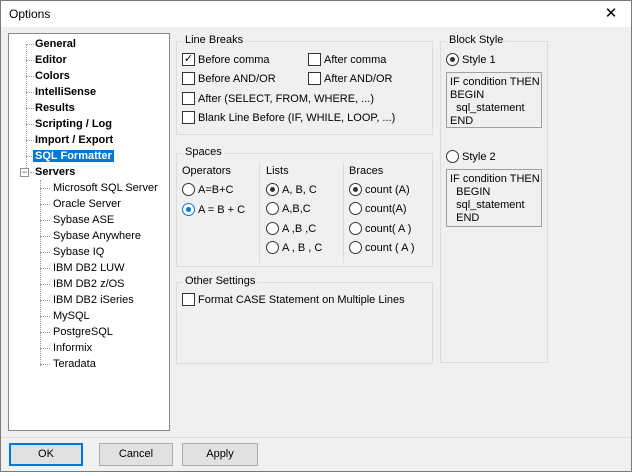  Describe the element at coordinates (24, 172) in the screenshot. I see `collapse-icon: −` at that location.